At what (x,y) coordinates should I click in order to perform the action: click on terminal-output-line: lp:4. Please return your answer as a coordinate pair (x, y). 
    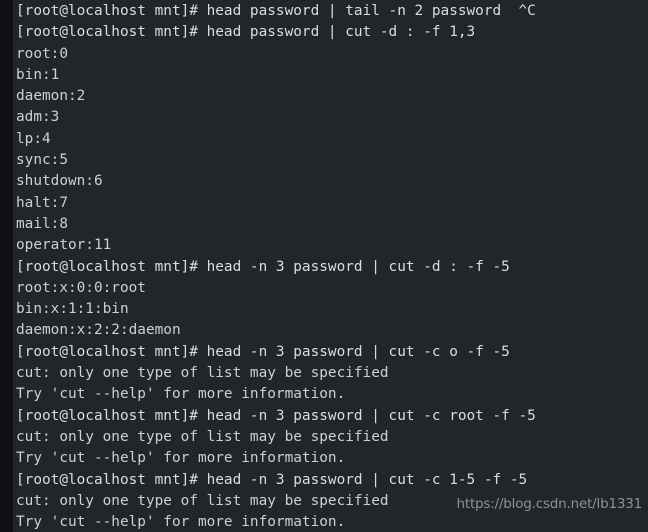
    Looking at the image, I should click on (33, 138).